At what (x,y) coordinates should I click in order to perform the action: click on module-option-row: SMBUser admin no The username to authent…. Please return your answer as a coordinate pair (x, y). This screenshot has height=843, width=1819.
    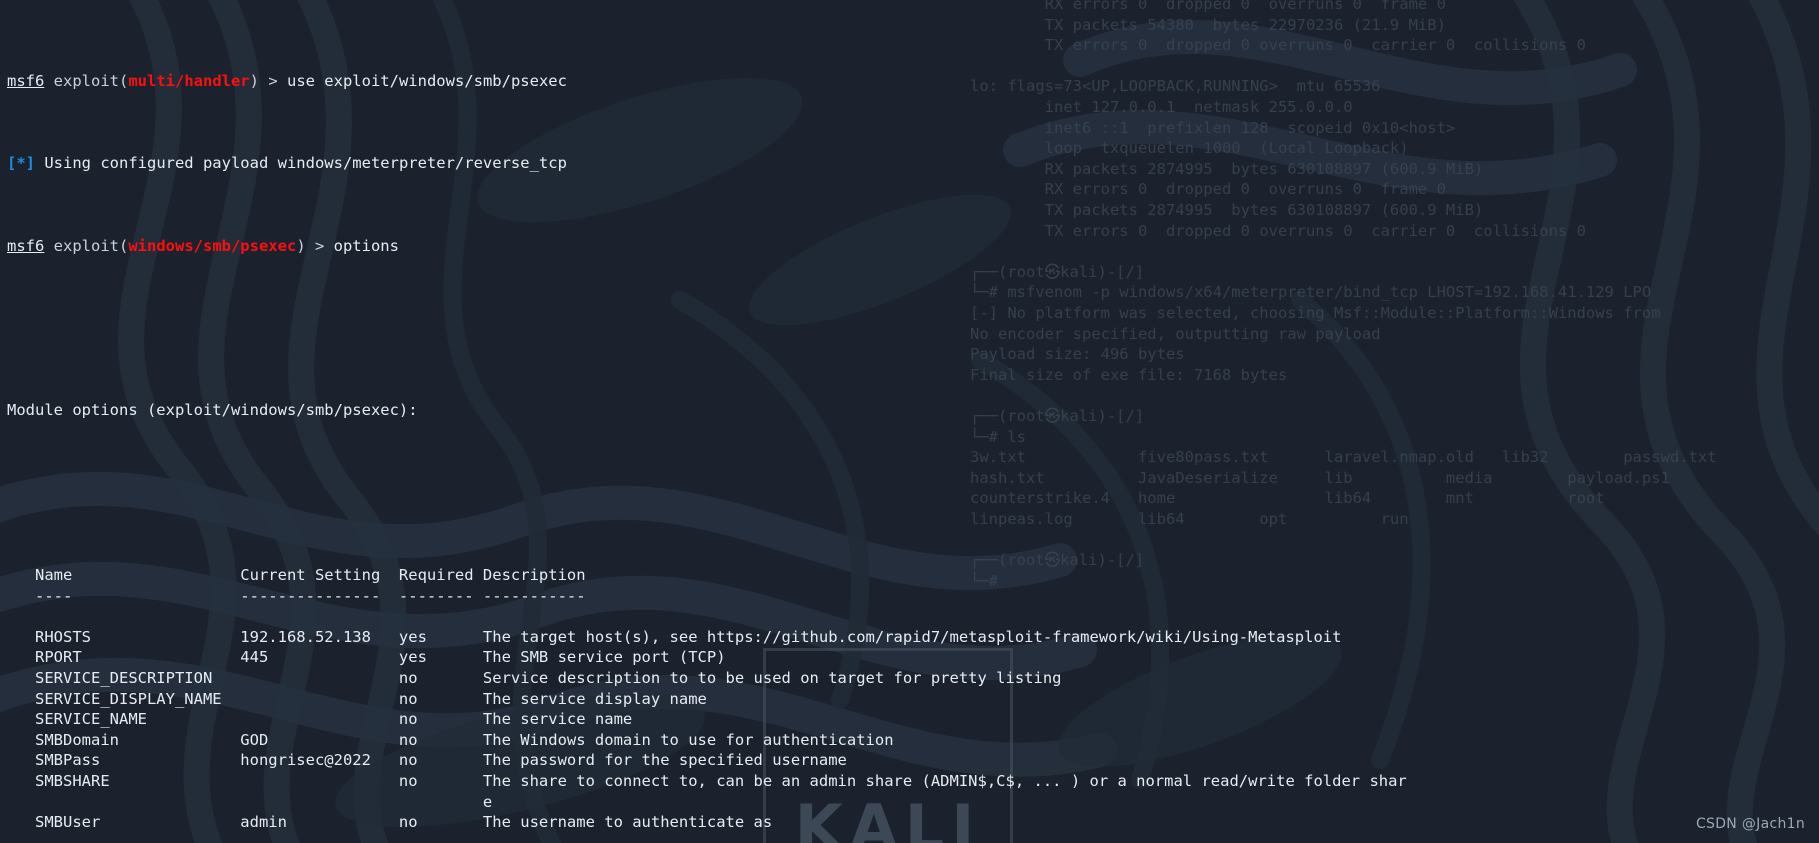
    Looking at the image, I should click on (390, 822).